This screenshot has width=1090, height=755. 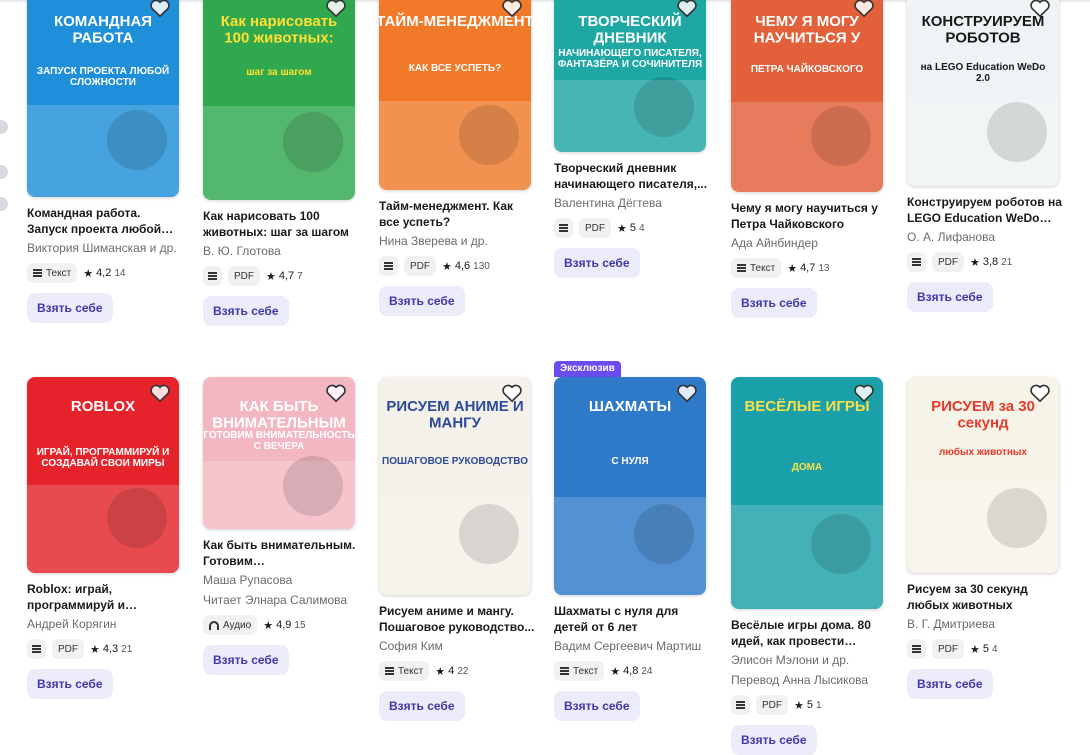 What do you see at coordinates (36, 649) in the screenshot?
I see `text-format-icon` at bounding box center [36, 649].